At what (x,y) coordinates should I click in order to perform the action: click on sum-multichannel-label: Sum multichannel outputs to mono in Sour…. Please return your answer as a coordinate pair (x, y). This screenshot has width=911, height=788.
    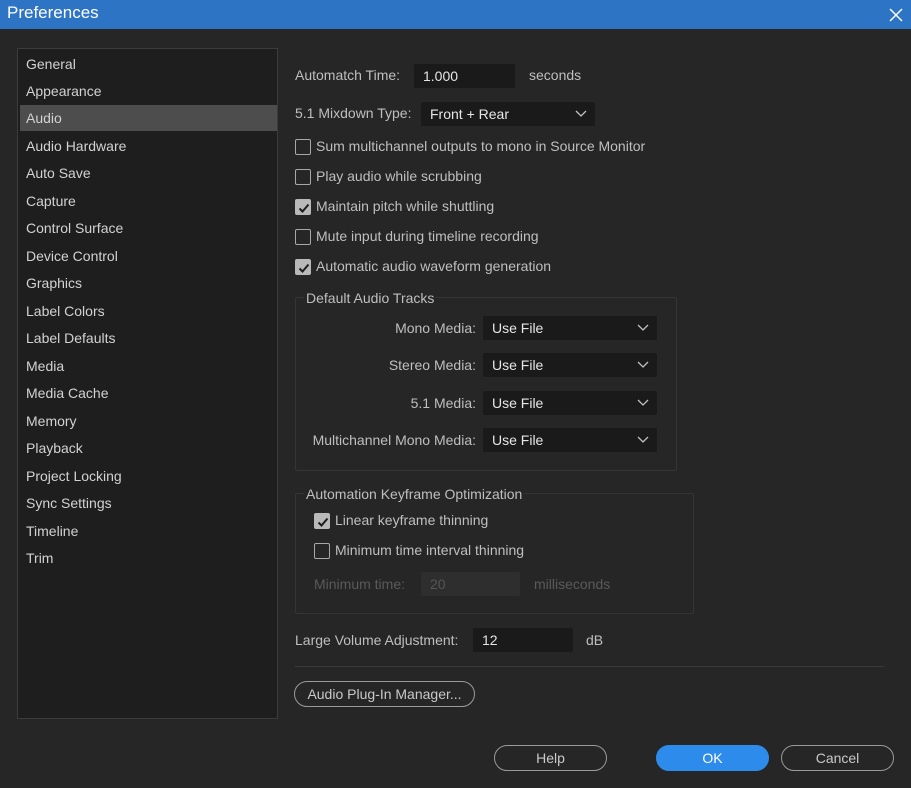
    Looking at the image, I should click on (481, 146).